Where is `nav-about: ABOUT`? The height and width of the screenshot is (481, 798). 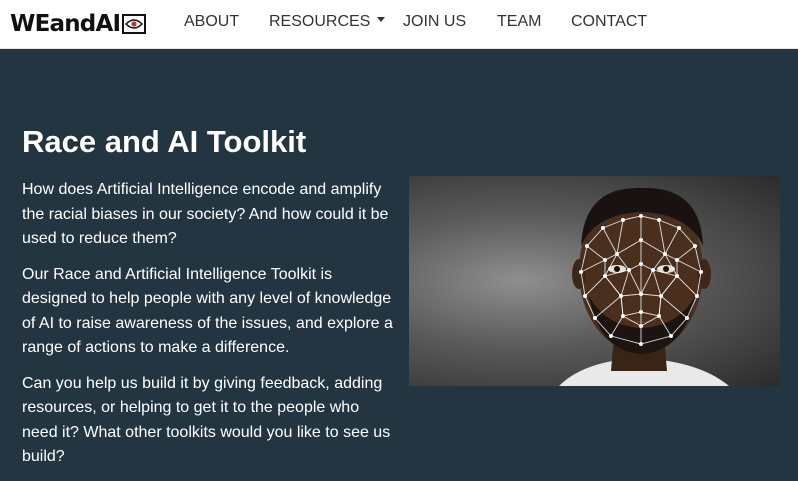 nav-about: ABOUT is located at coordinates (211, 22).